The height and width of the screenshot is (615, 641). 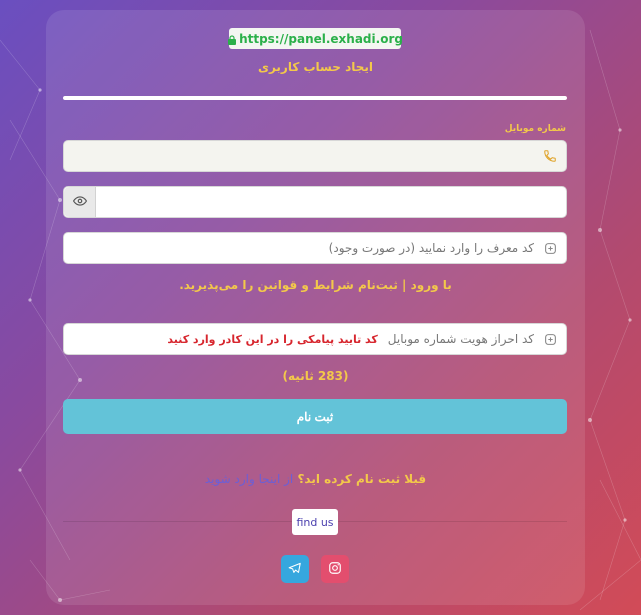 What do you see at coordinates (362, 479) in the screenshot?
I see `login-question: قبلا ثبت نام کرده اید؟` at bounding box center [362, 479].